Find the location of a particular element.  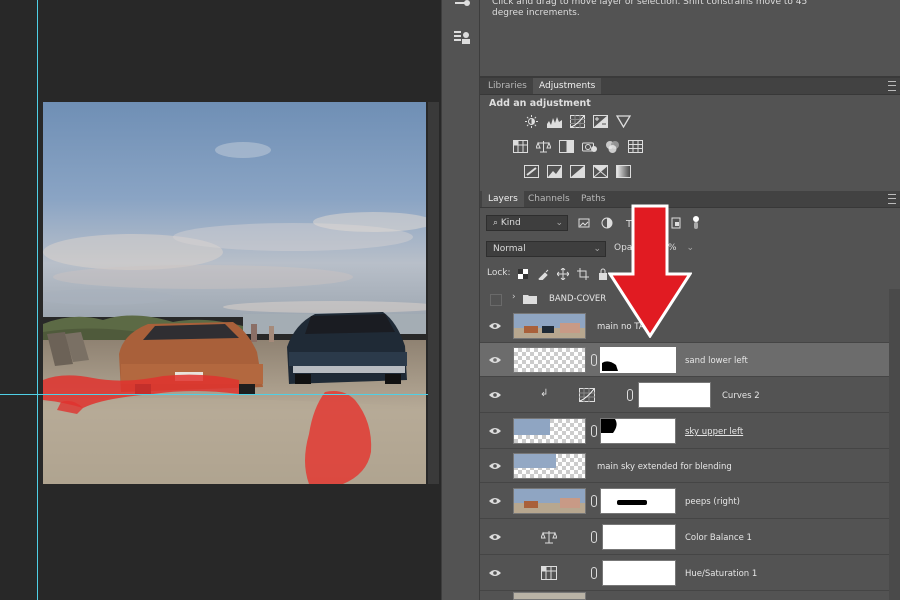

adjustments-panel-menu-icon is located at coordinates (892, 86).